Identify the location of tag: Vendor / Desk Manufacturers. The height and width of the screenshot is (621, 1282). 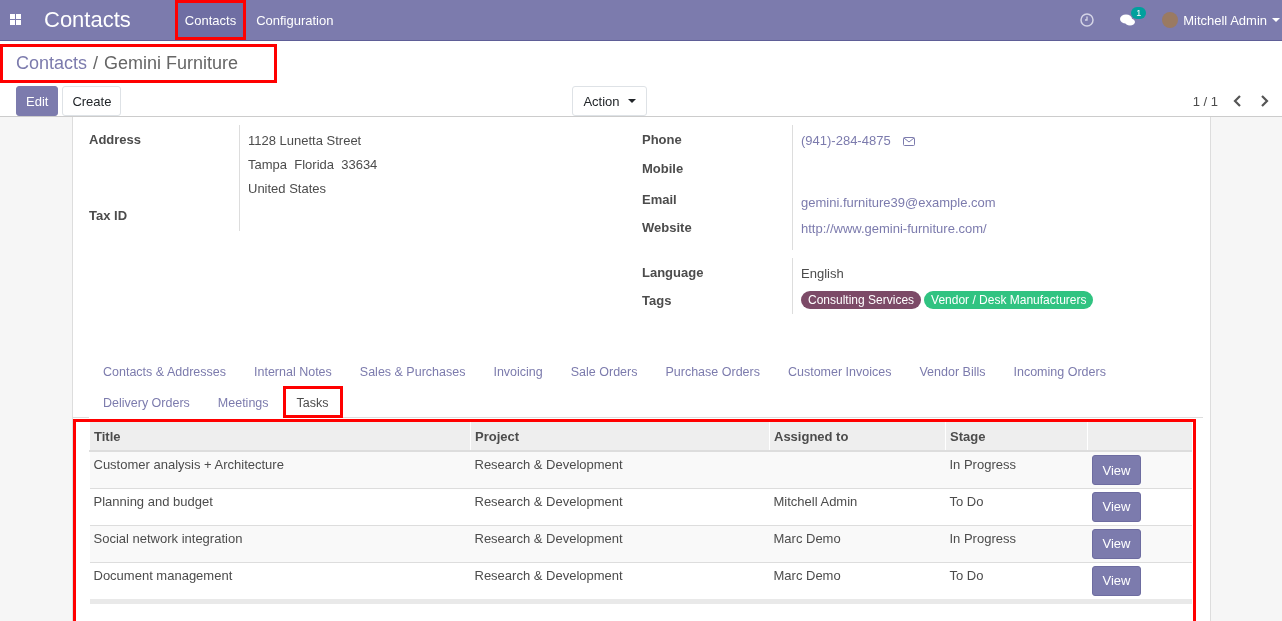
(1009, 300).